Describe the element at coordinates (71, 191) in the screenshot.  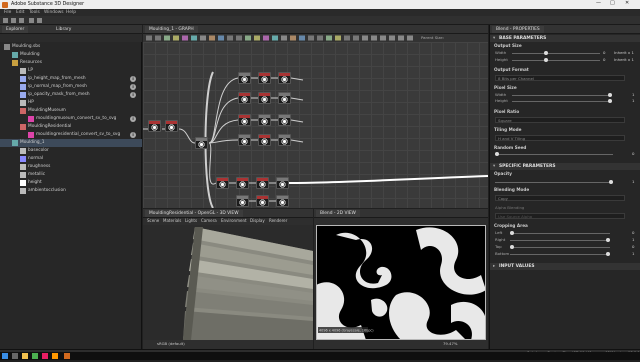
I see `tree-item: ambientocclusion` at that location.